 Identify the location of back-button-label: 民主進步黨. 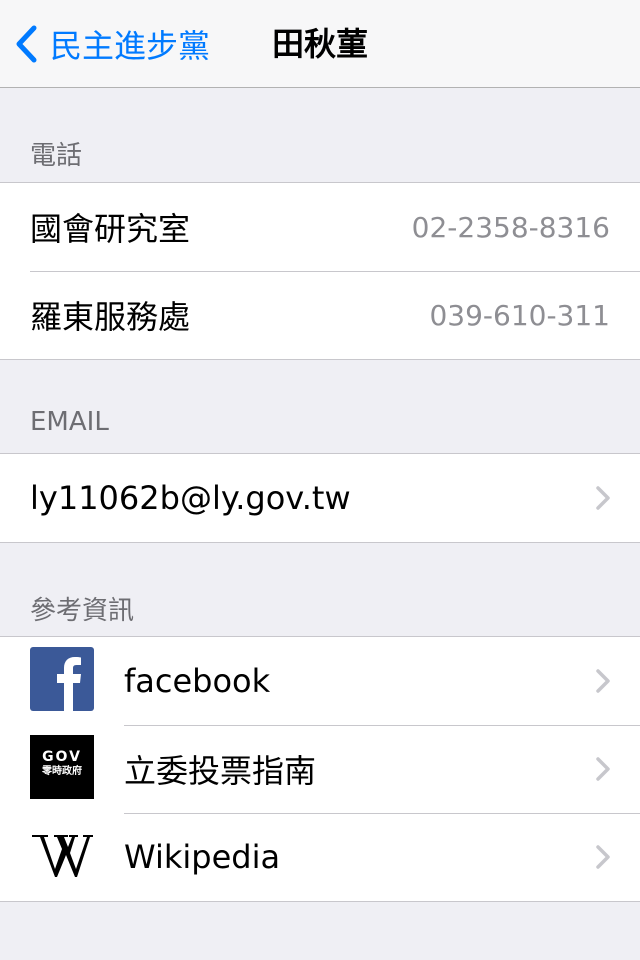
(130, 46).